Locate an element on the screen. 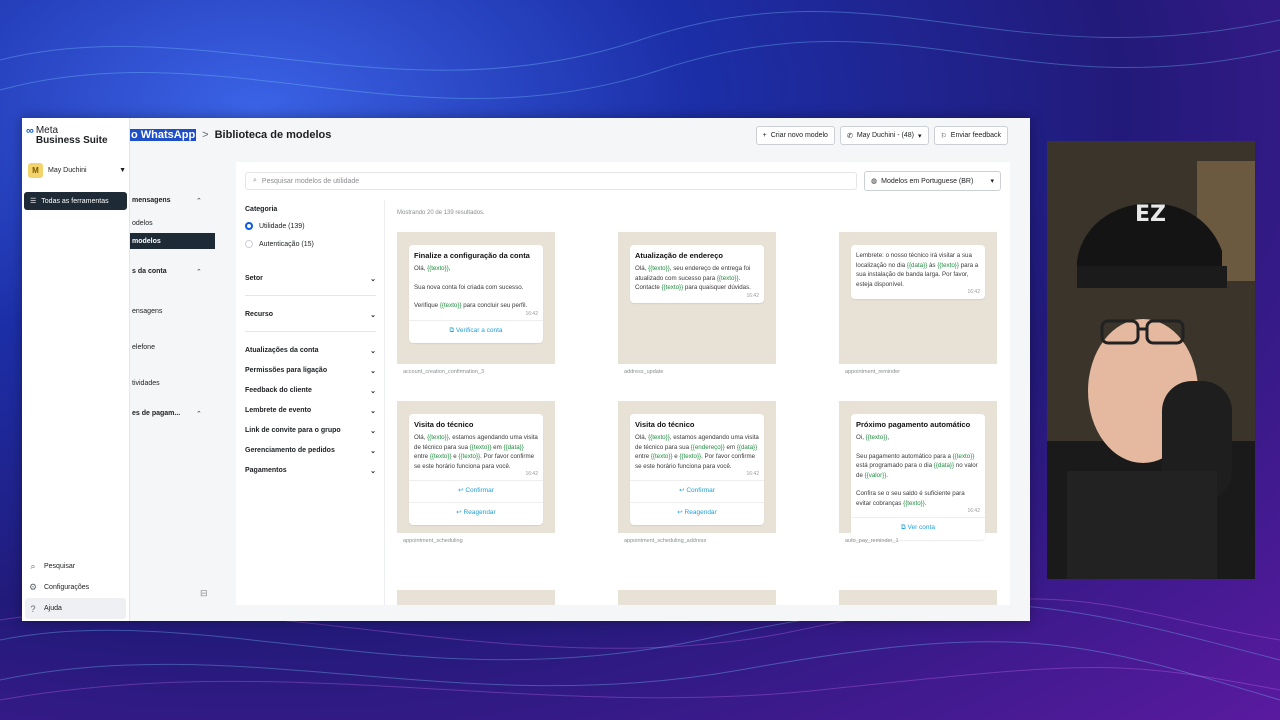  meta-logo: ∞ Meta Business Suite is located at coordinates (67, 136).